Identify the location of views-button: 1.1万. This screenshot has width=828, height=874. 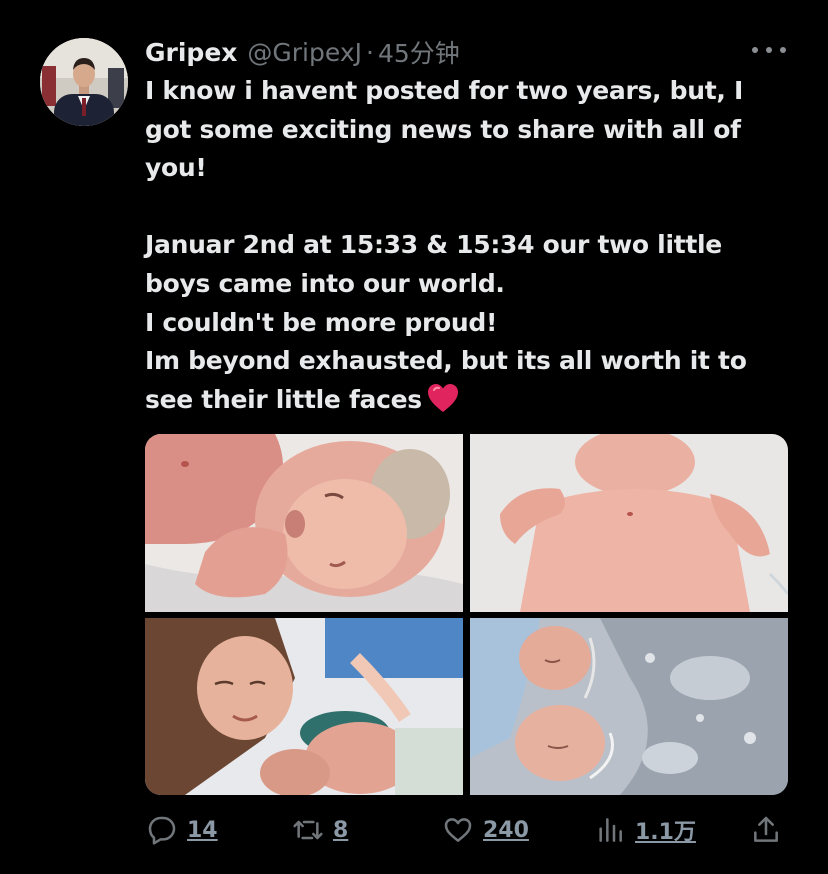
(644, 830).